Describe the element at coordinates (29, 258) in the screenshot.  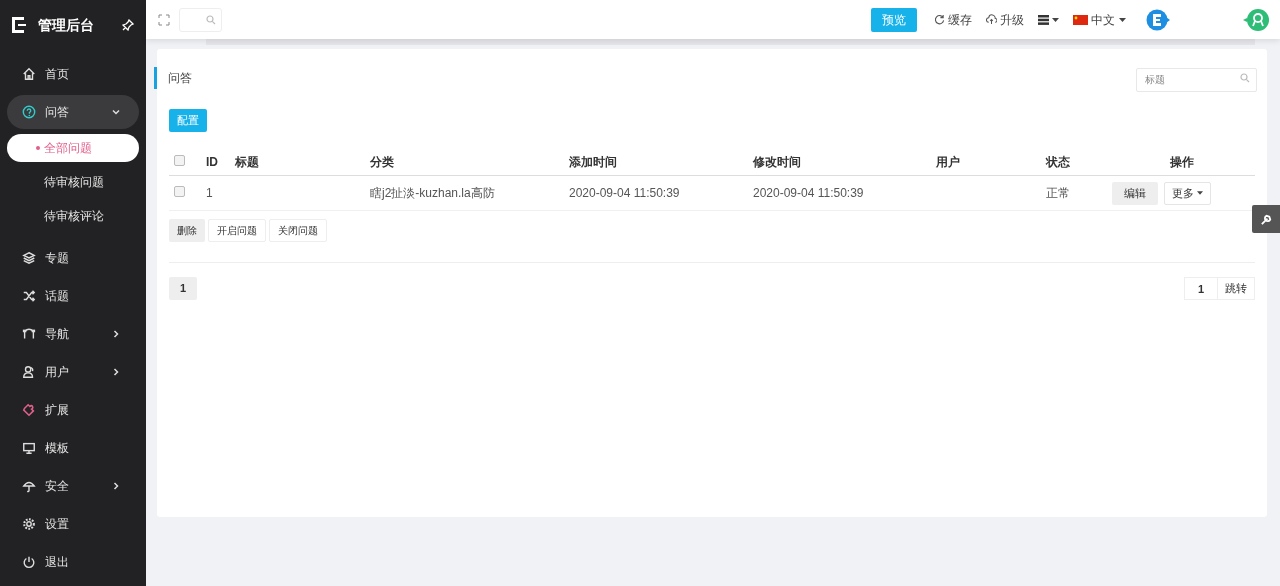
I see `layers-icon` at that location.